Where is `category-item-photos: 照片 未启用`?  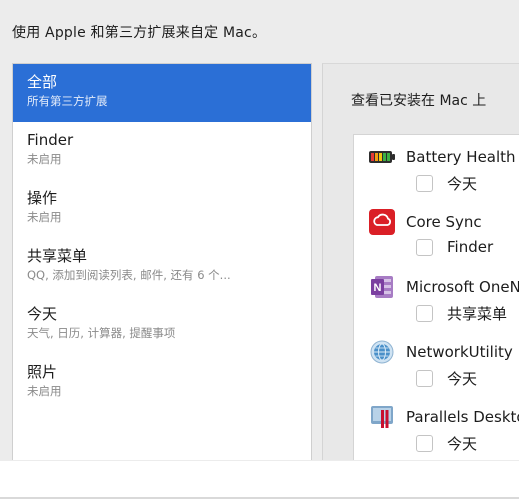
category-item-photos: 照片 未启用 is located at coordinates (162, 383).